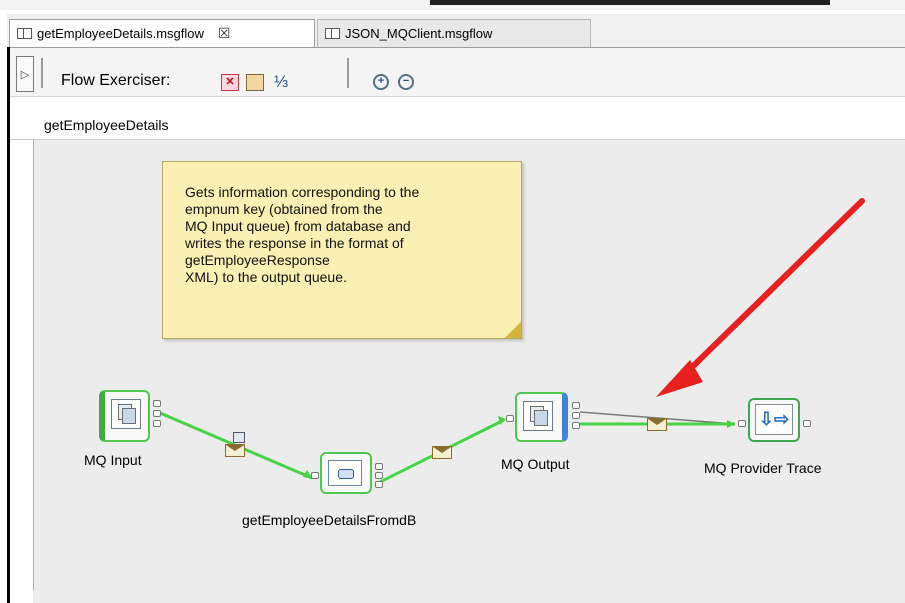 This screenshot has height=603, width=905. I want to click on compute-label: getEmployeeDetailsFromdB, so click(329, 520).